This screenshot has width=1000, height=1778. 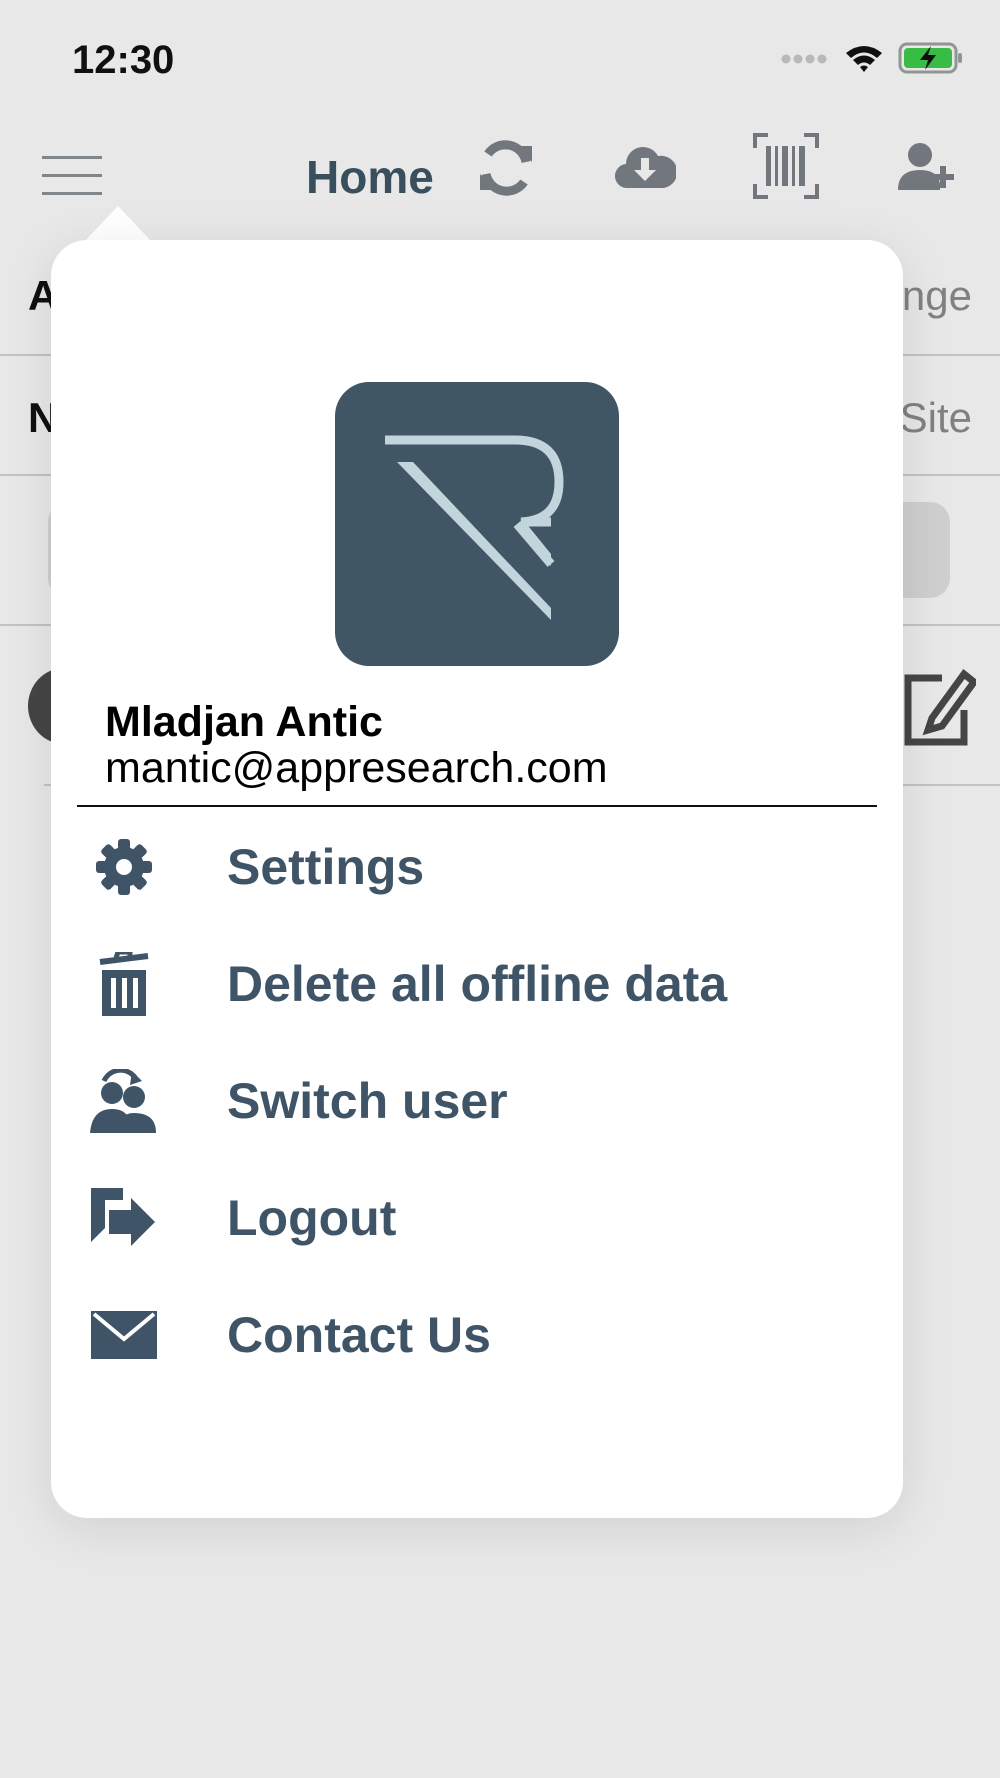 I want to click on user-name: Mladjan Antic, so click(x=244, y=722).